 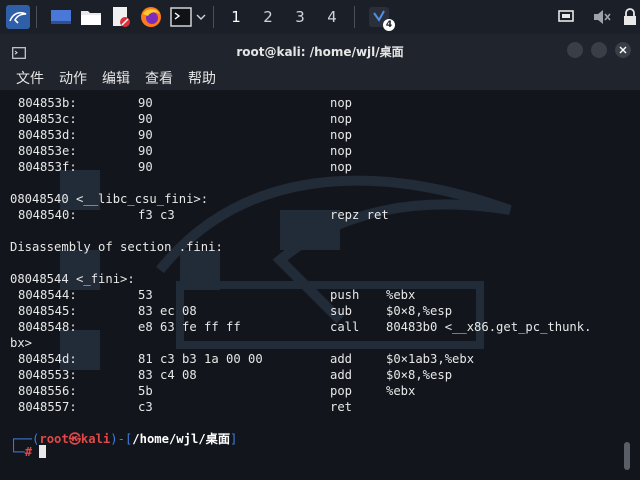 What do you see at coordinates (47, 359) in the screenshot?
I see `instruction-address: 804854d:` at bounding box center [47, 359].